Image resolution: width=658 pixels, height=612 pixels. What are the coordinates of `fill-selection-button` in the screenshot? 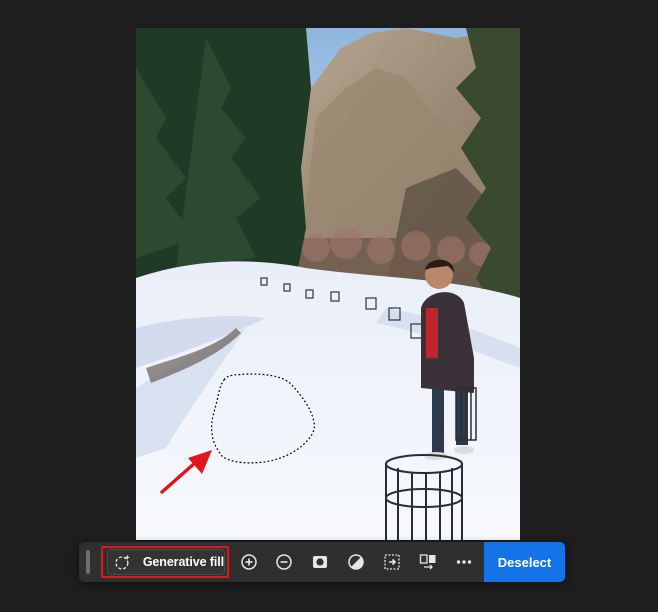 It's located at (428, 562).